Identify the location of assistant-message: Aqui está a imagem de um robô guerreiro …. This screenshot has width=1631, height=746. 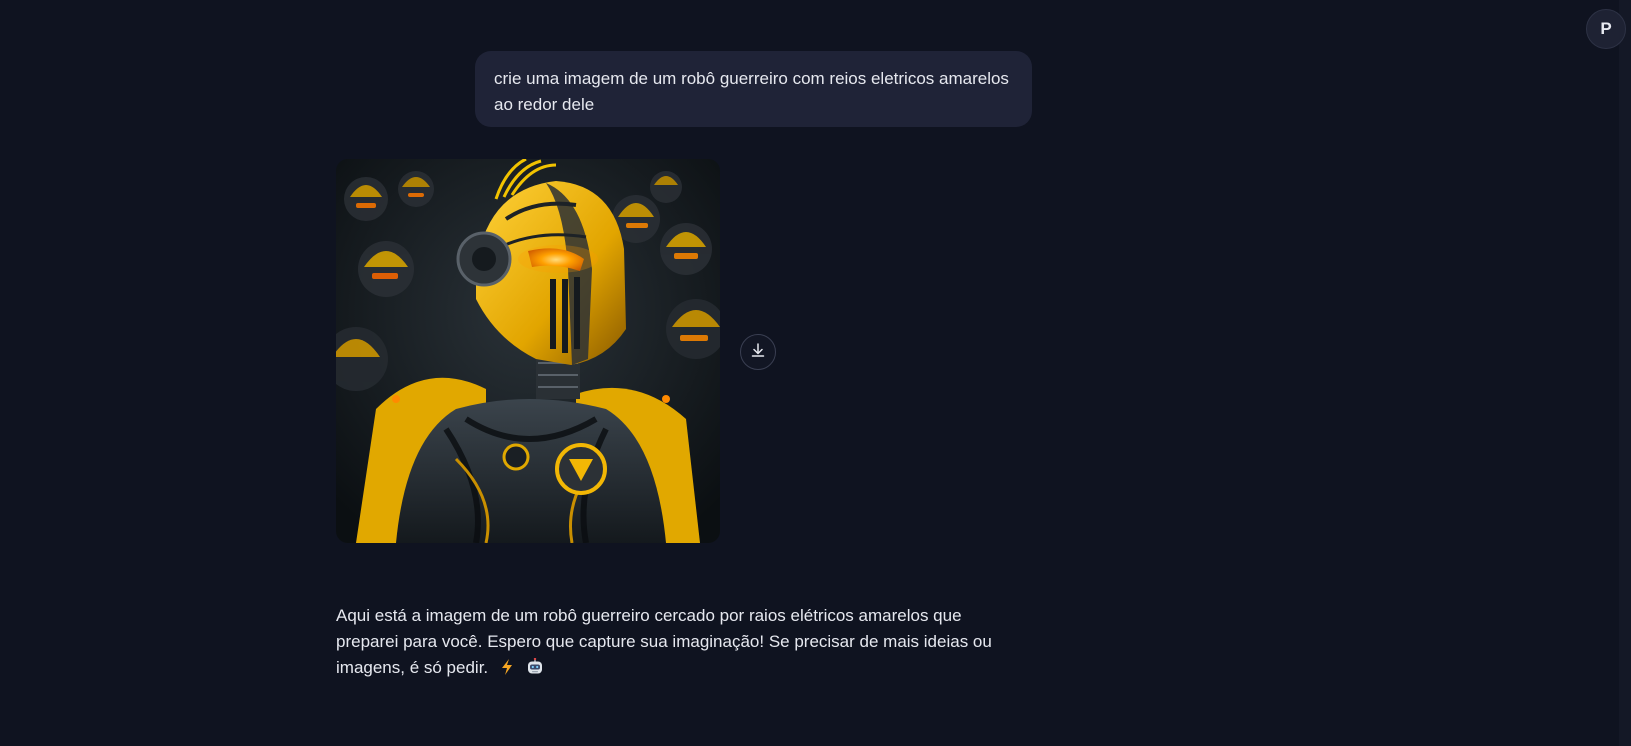
(676, 643).